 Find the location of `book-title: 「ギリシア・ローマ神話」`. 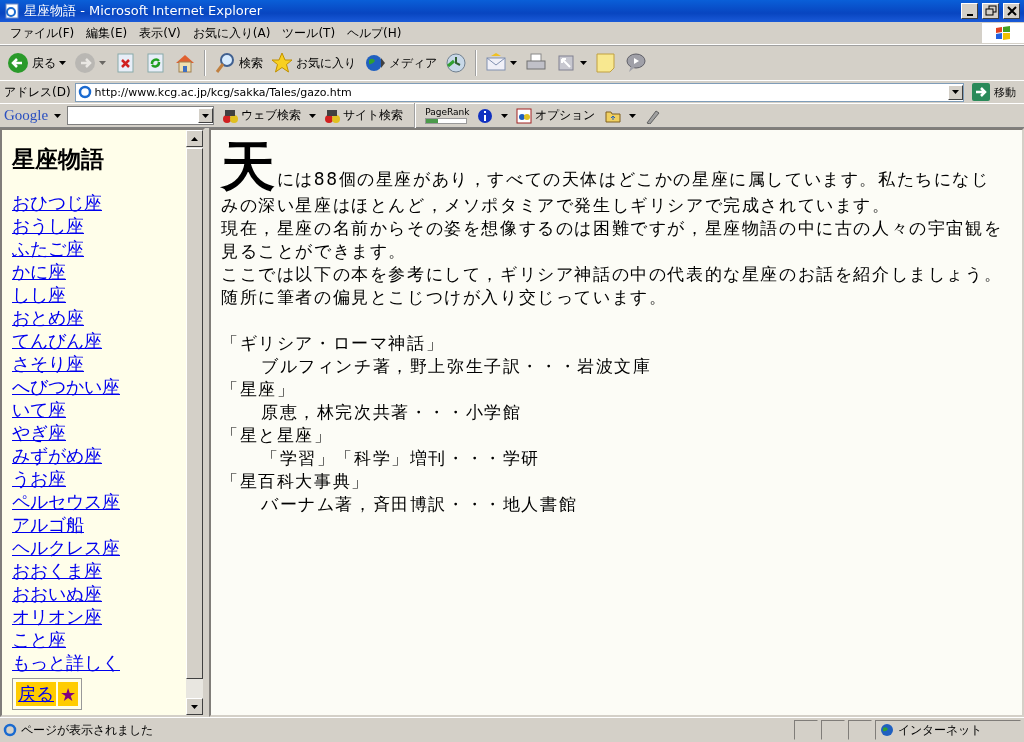

book-title: 「ギリシア・ローマ神話」 is located at coordinates (333, 343).